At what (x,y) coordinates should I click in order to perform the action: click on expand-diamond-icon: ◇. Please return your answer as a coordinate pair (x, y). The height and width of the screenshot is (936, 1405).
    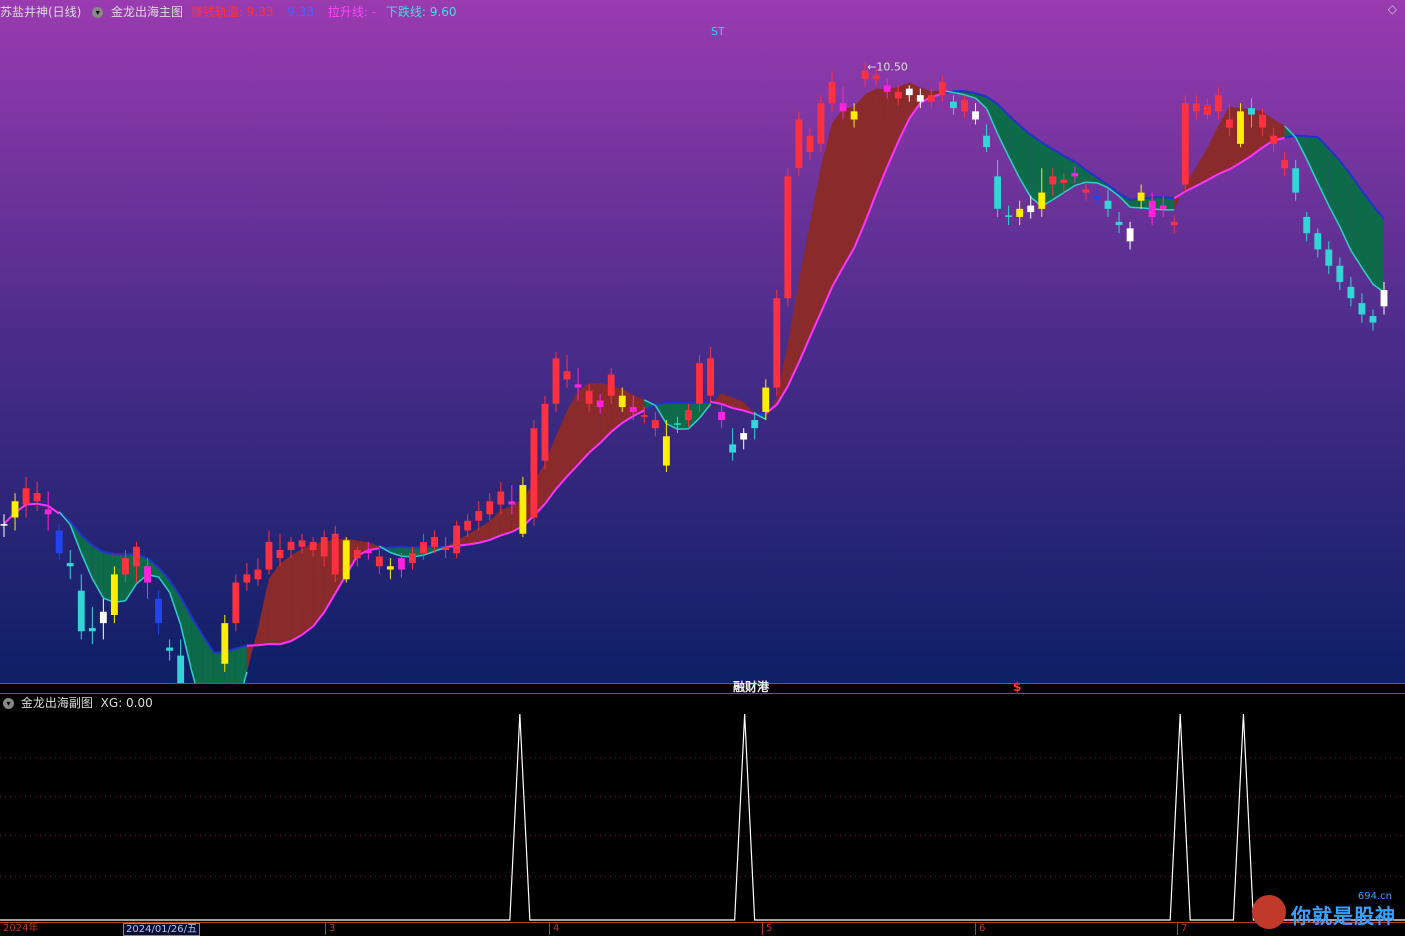
    Looking at the image, I should click on (1392, 9).